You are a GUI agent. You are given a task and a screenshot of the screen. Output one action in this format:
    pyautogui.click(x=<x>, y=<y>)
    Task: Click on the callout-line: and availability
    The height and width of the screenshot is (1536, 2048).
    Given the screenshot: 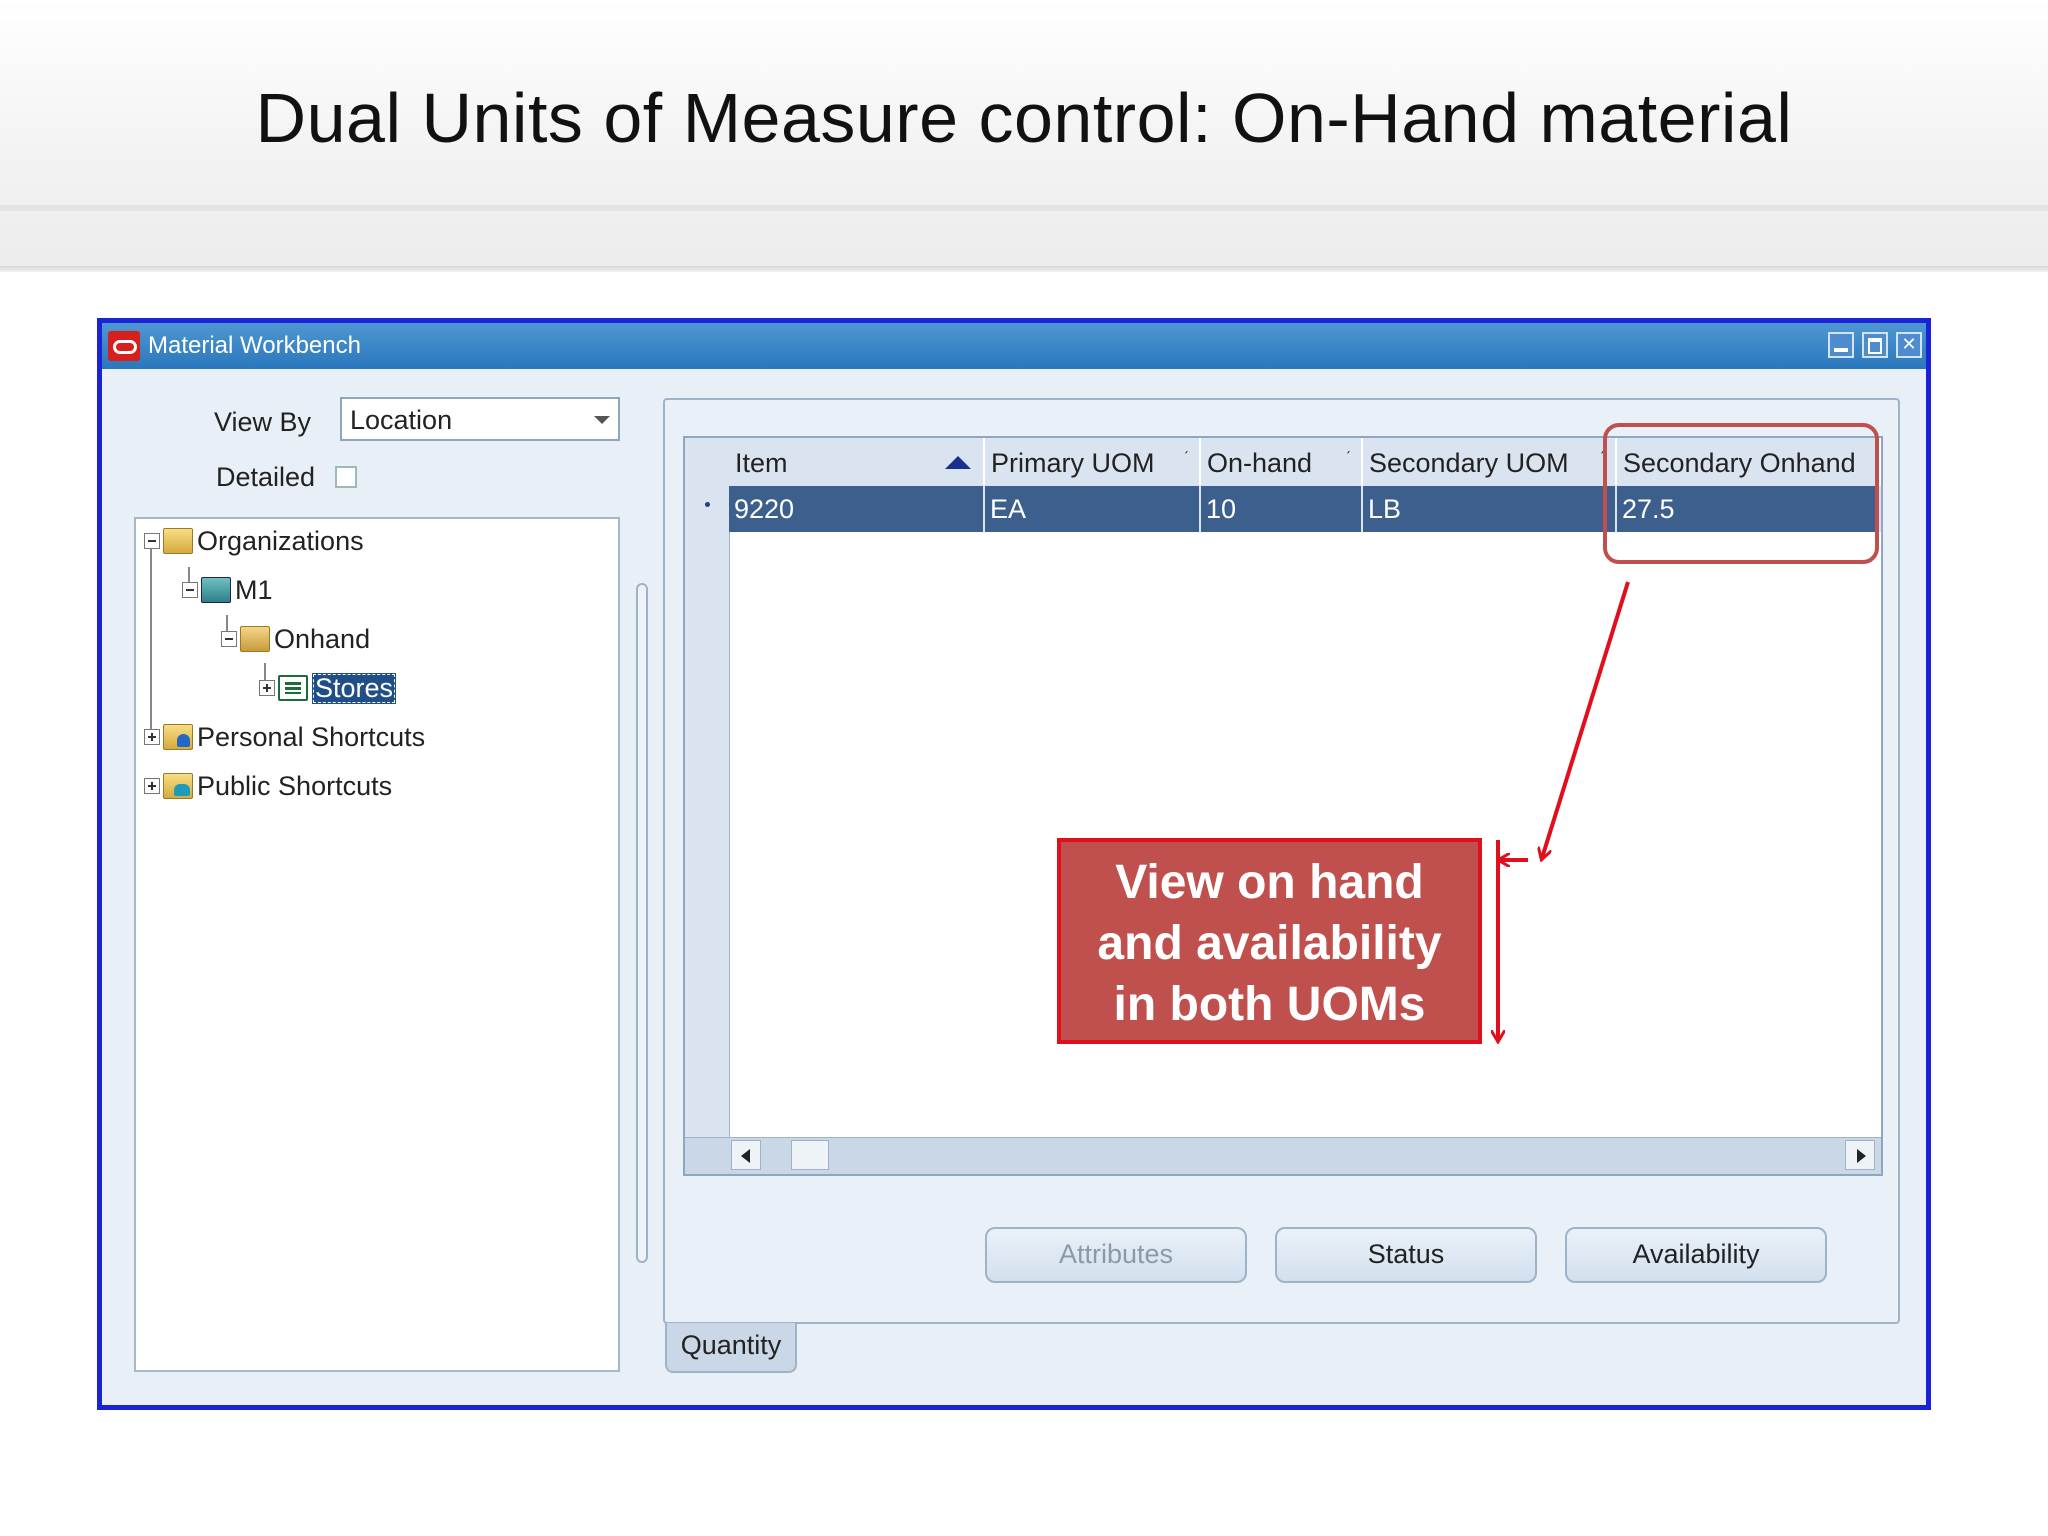 What is the action you would take?
    pyautogui.click(x=1269, y=943)
    